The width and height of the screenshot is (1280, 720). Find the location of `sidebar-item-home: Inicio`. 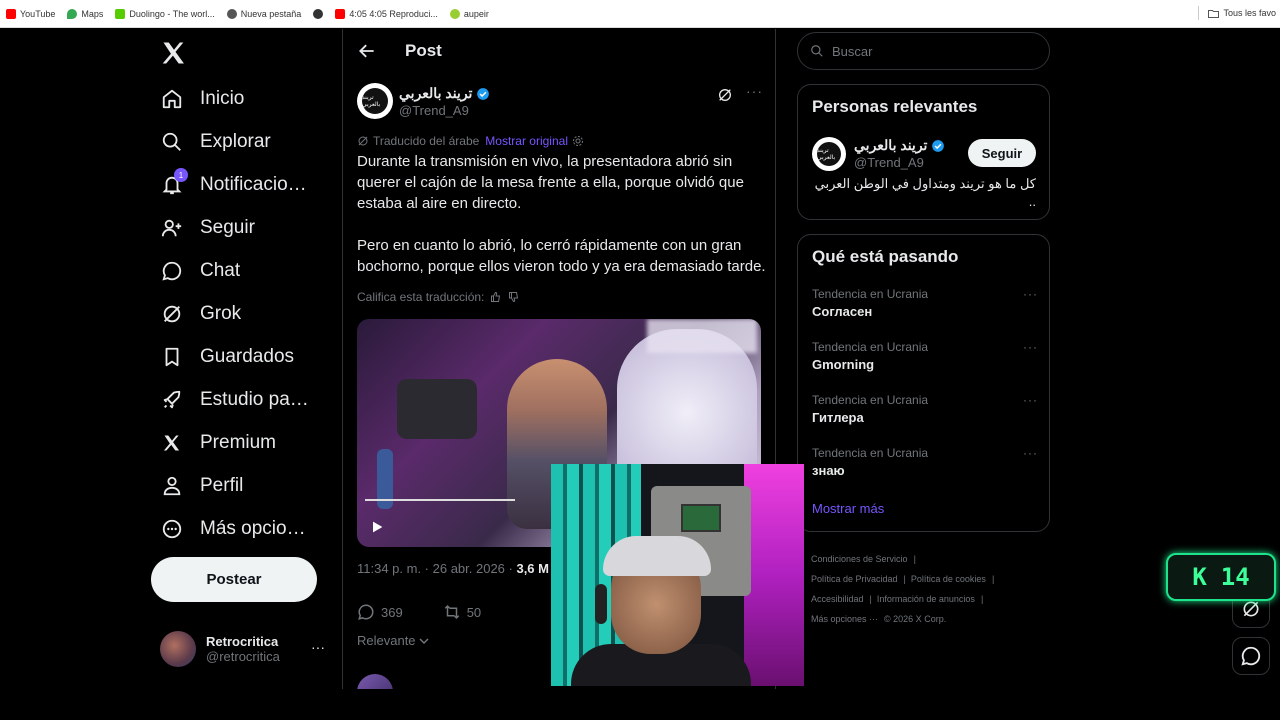

sidebar-item-home: Inicio is located at coordinates (240, 98).